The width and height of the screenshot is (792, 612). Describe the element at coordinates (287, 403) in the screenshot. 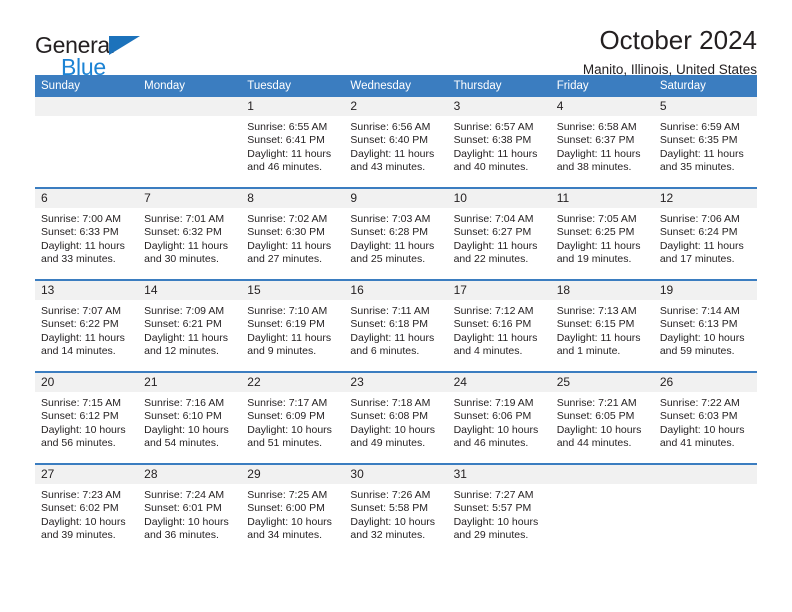

I see `day-info-sunrise: Sunrise: 7:17 AM` at that location.